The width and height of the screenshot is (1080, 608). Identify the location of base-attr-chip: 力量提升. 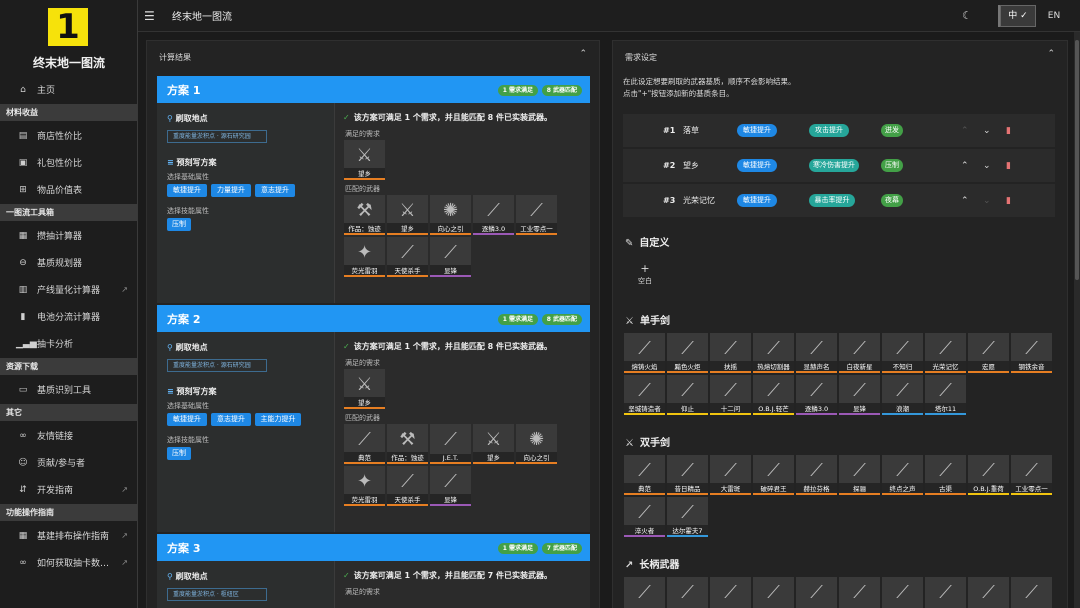
(231, 190).